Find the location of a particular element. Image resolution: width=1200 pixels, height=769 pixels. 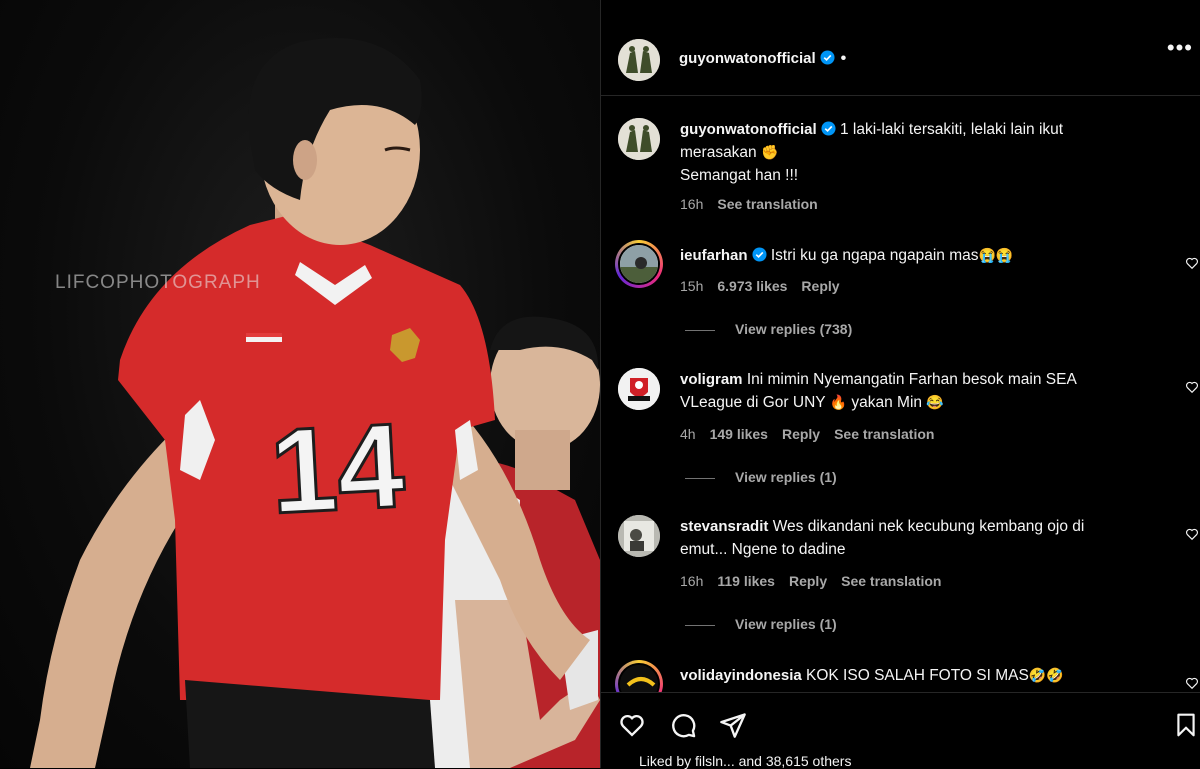

caption-meta: 16h See translation is located at coordinates (756, 204).